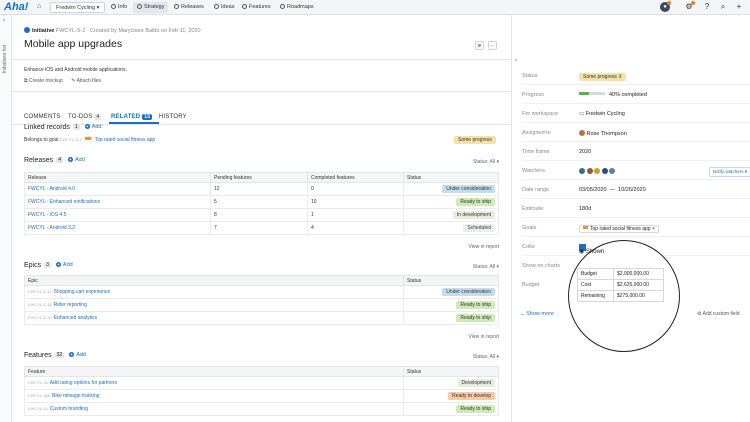 The width and height of the screenshot is (750, 422). Describe the element at coordinates (613, 95) in the screenshot. I see `progress-value: 40% completed` at that location.